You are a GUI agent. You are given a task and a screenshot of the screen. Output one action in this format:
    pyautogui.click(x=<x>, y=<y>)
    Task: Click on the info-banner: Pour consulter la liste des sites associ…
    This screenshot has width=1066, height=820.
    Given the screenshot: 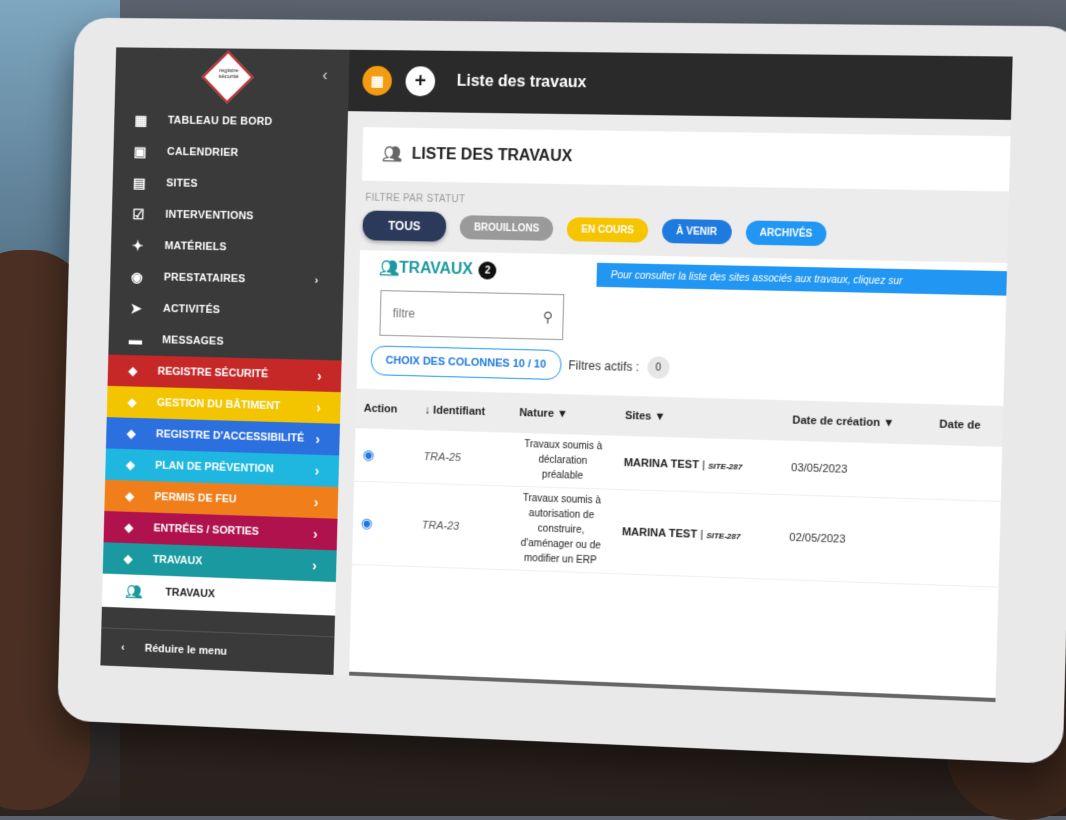 What is the action you would take?
    pyautogui.click(x=804, y=279)
    